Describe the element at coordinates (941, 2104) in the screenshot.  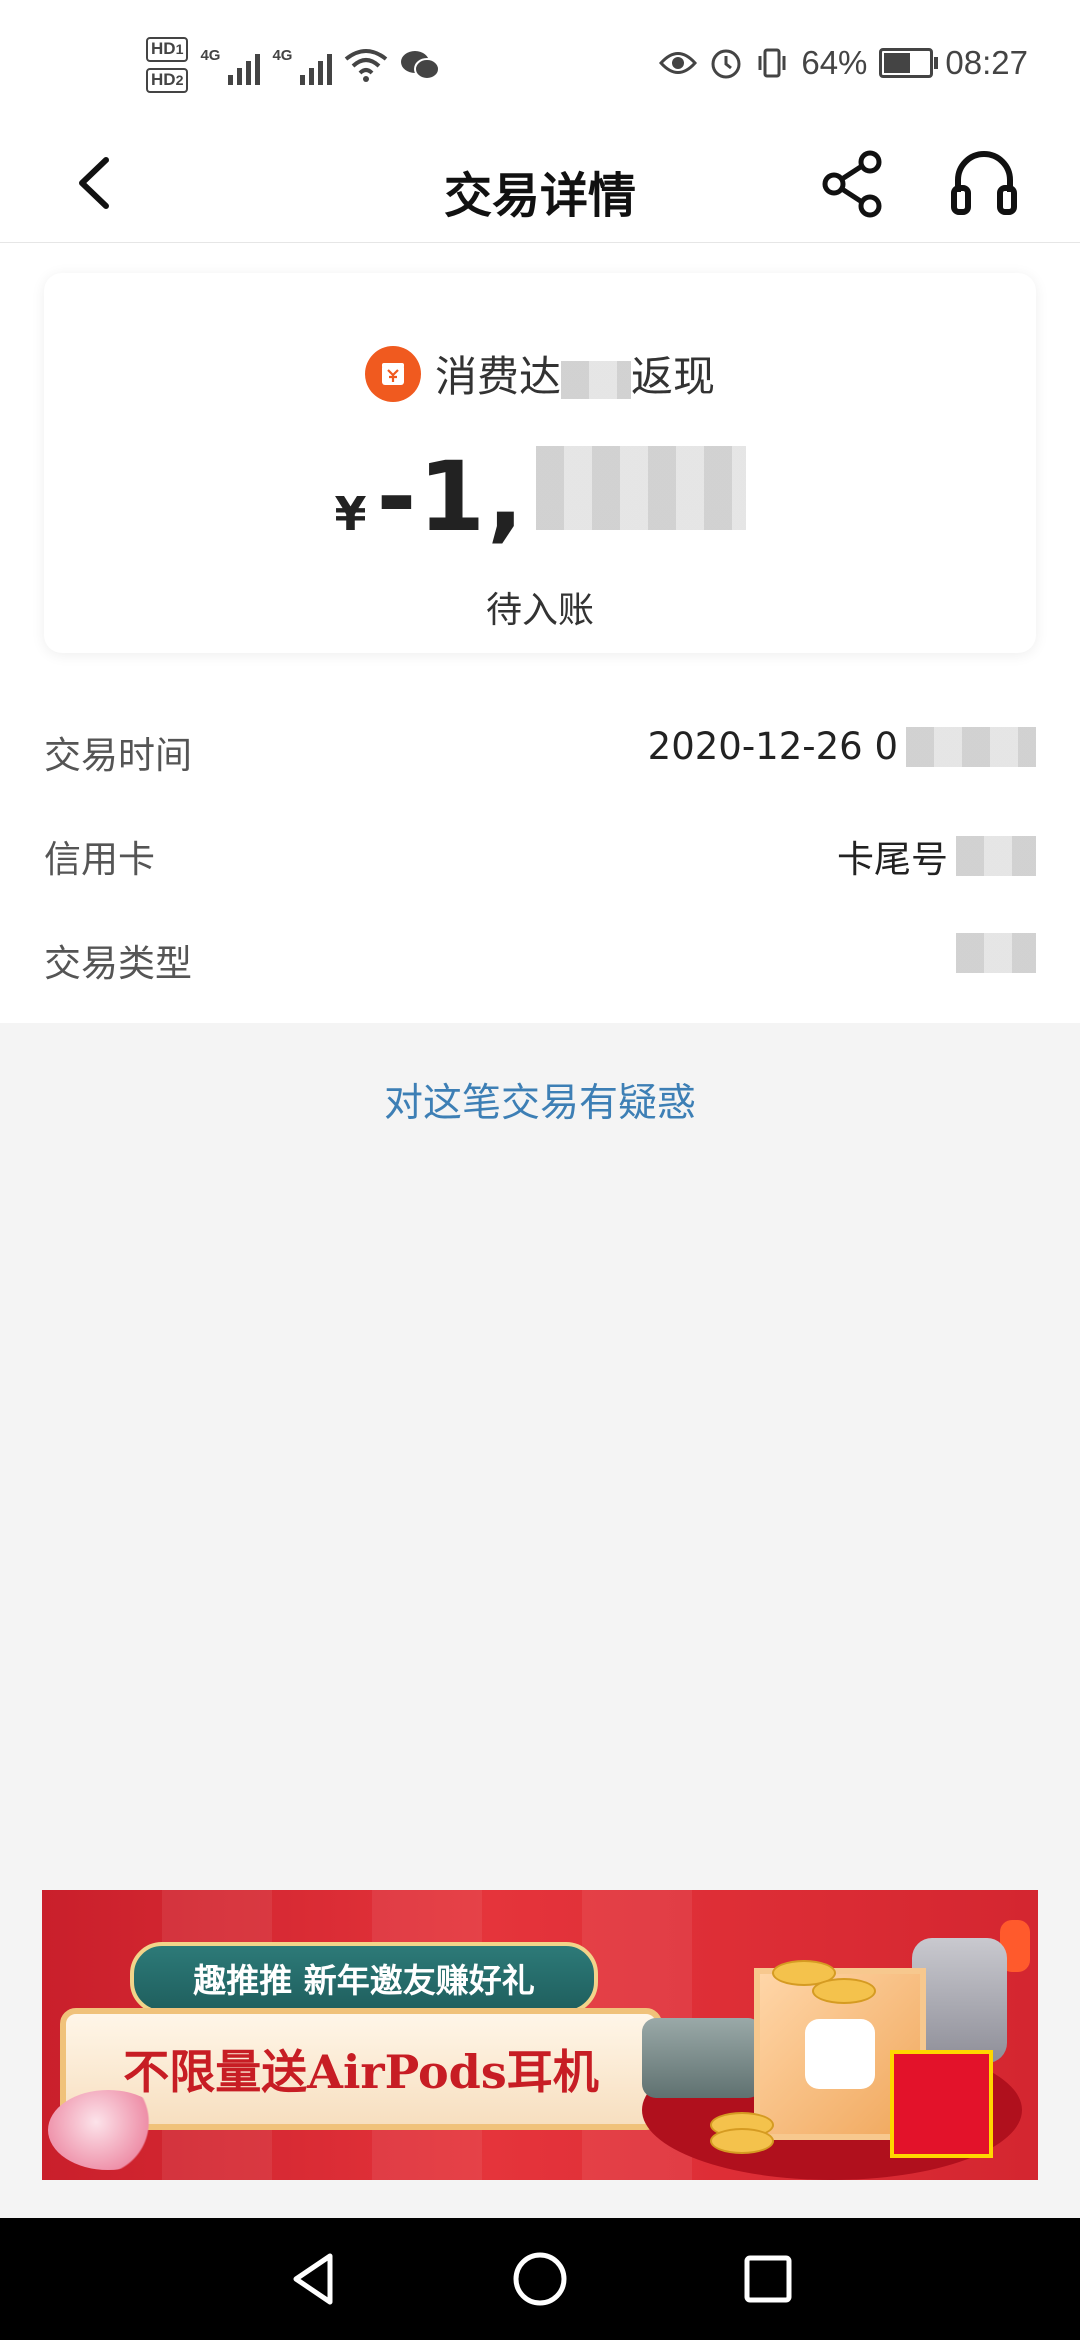
I see `gift-box-image` at that location.